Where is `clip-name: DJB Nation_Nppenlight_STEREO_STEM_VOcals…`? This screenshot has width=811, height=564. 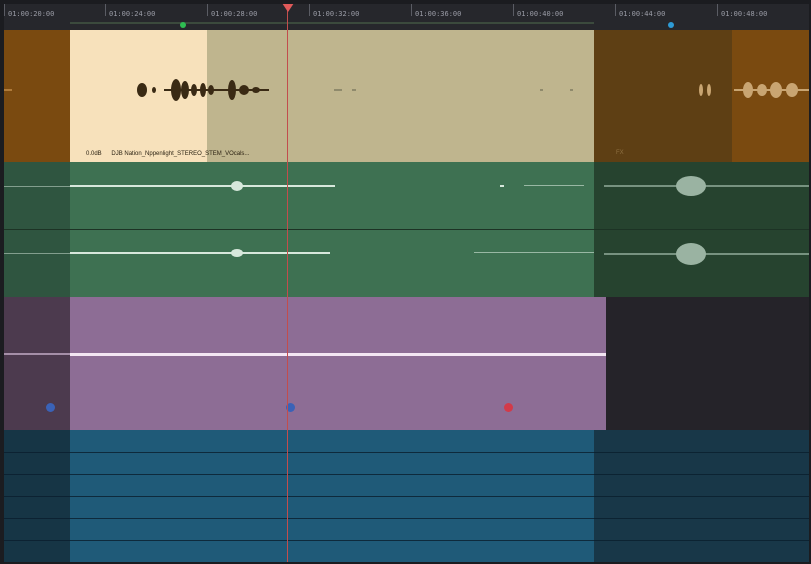
clip-name: DJB Nation_Nppenlight_STEREO_STEM_VOcals… is located at coordinates (180, 154).